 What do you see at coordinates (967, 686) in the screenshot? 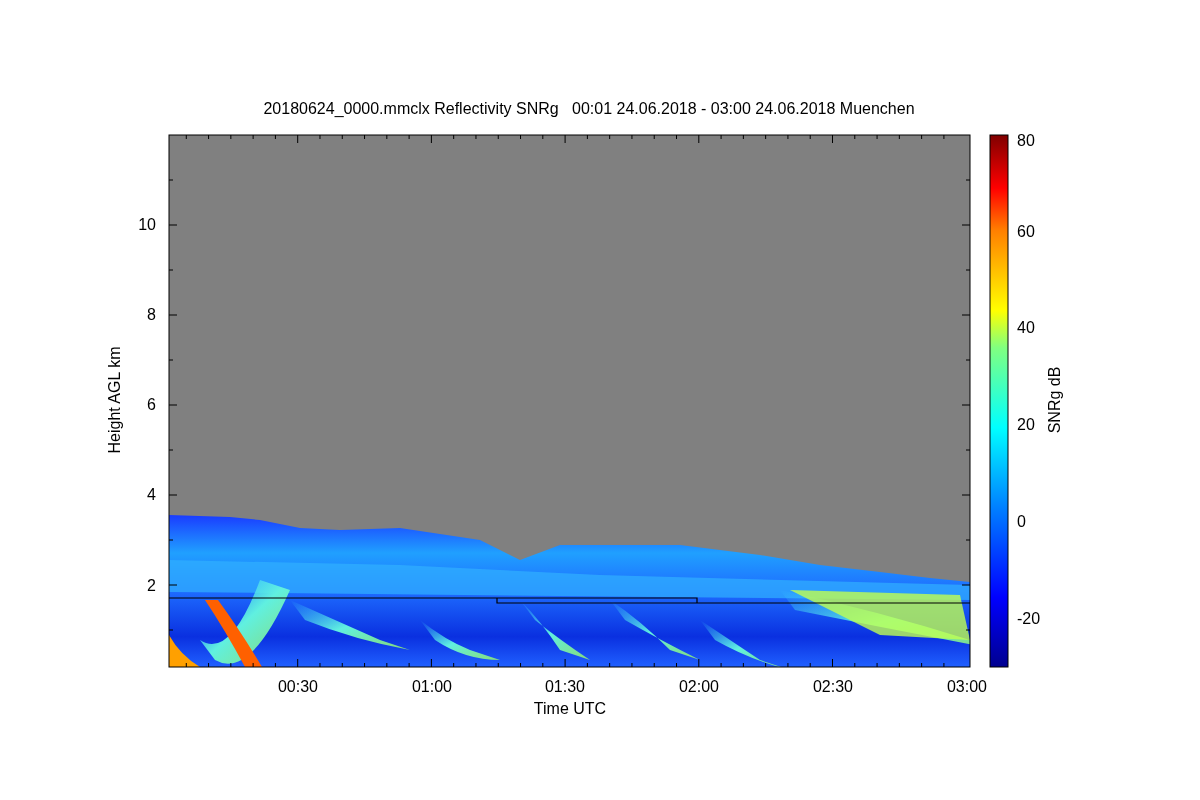
I see `x-tick-label: 03:00` at bounding box center [967, 686].